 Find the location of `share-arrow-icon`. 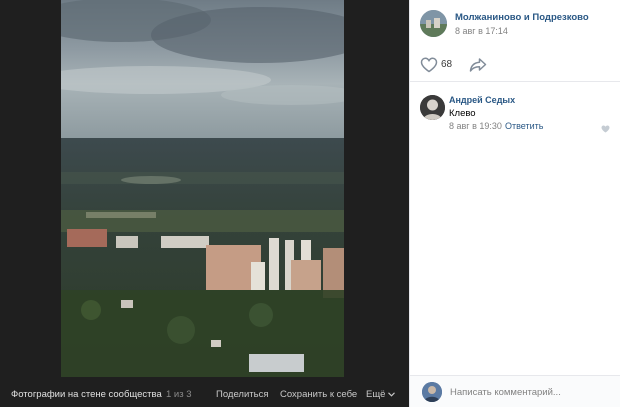

share-arrow-icon is located at coordinates (478, 65).